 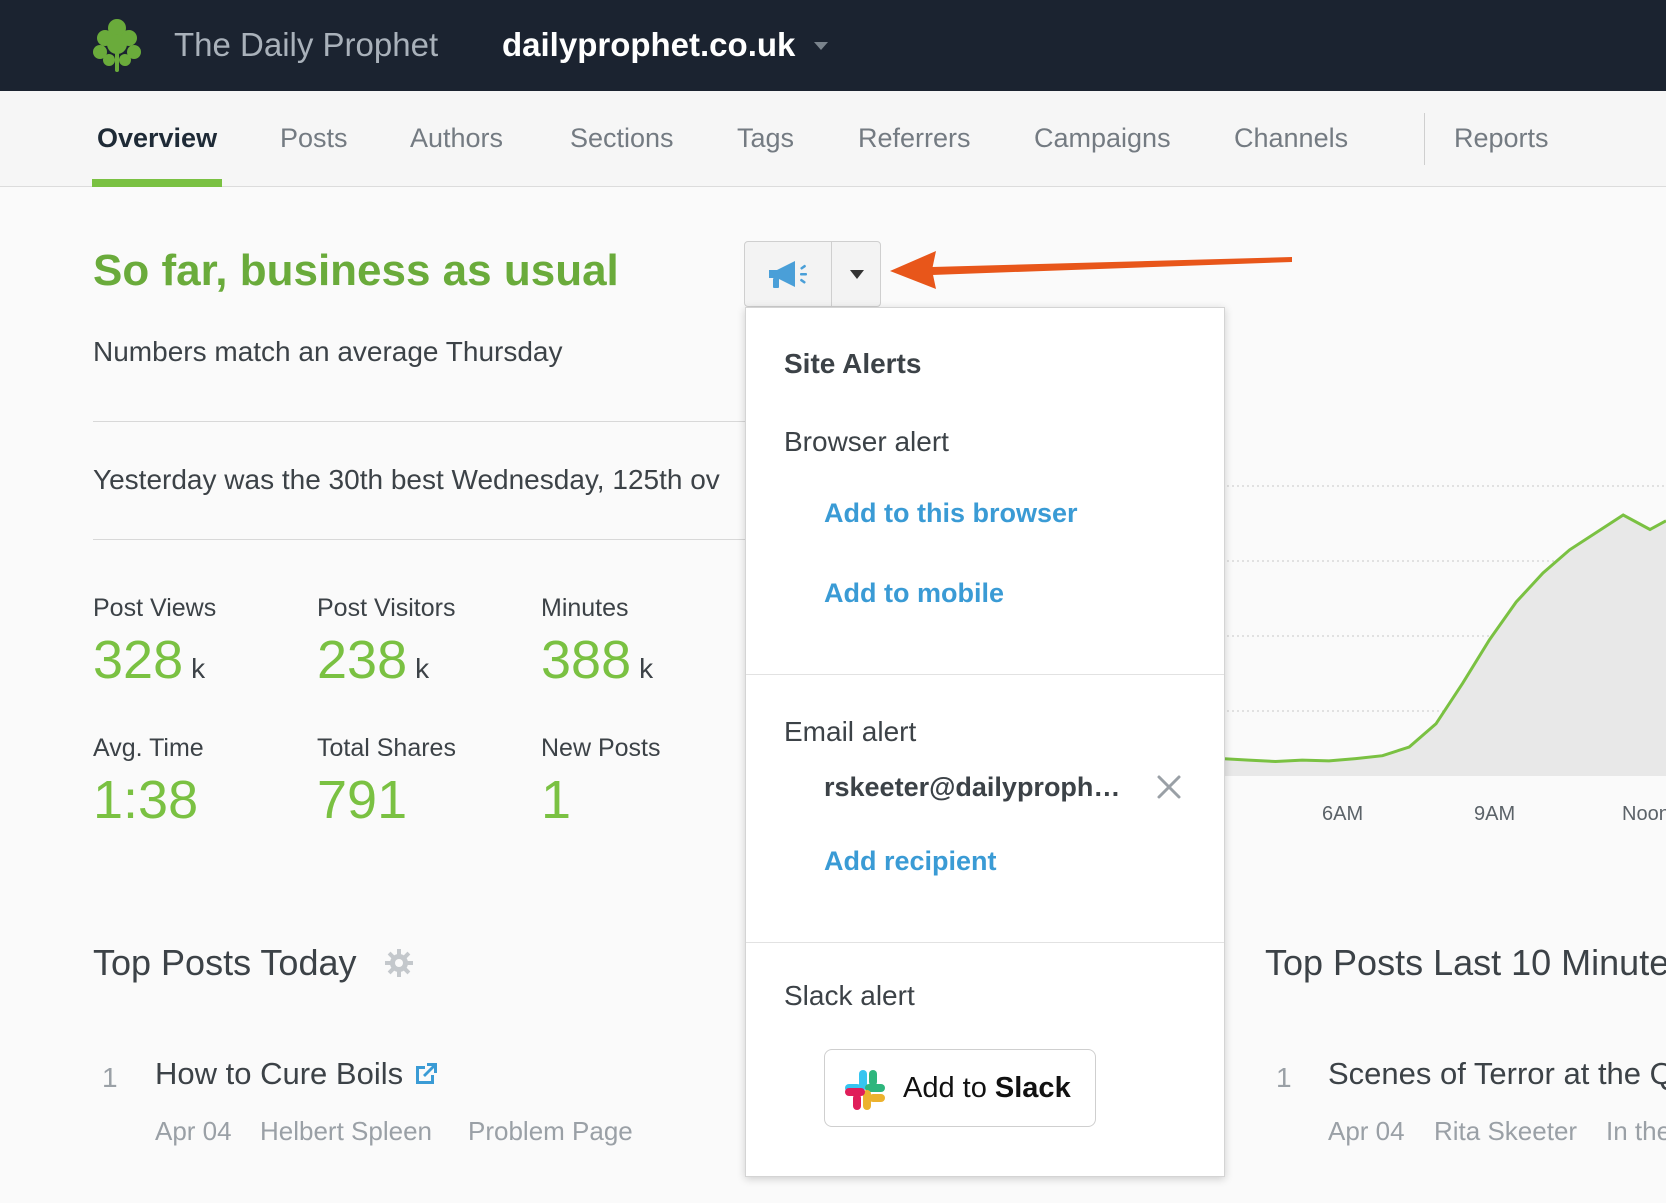 I want to click on add-to-browser-link: Add to this browser, so click(x=951, y=513).